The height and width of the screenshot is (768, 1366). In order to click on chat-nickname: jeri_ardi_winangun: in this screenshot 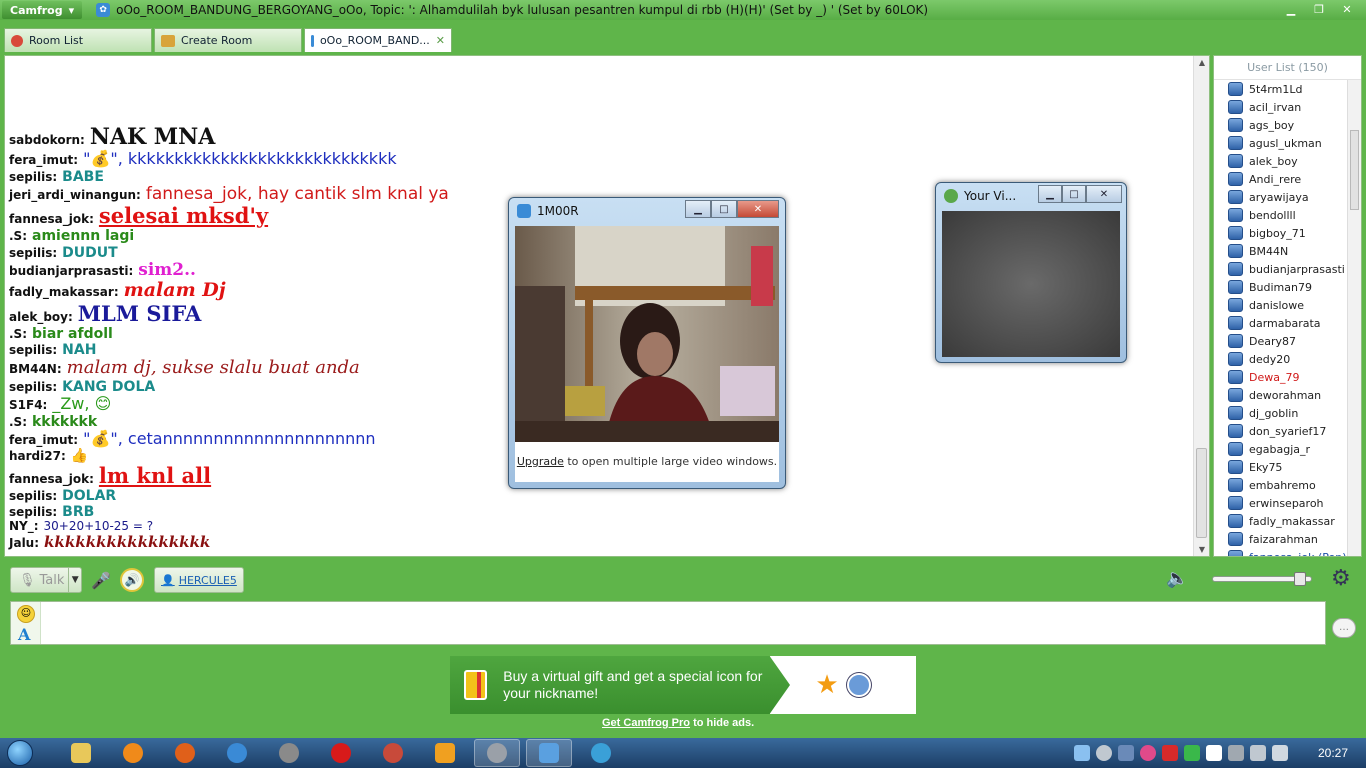, I will do `click(75, 195)`.